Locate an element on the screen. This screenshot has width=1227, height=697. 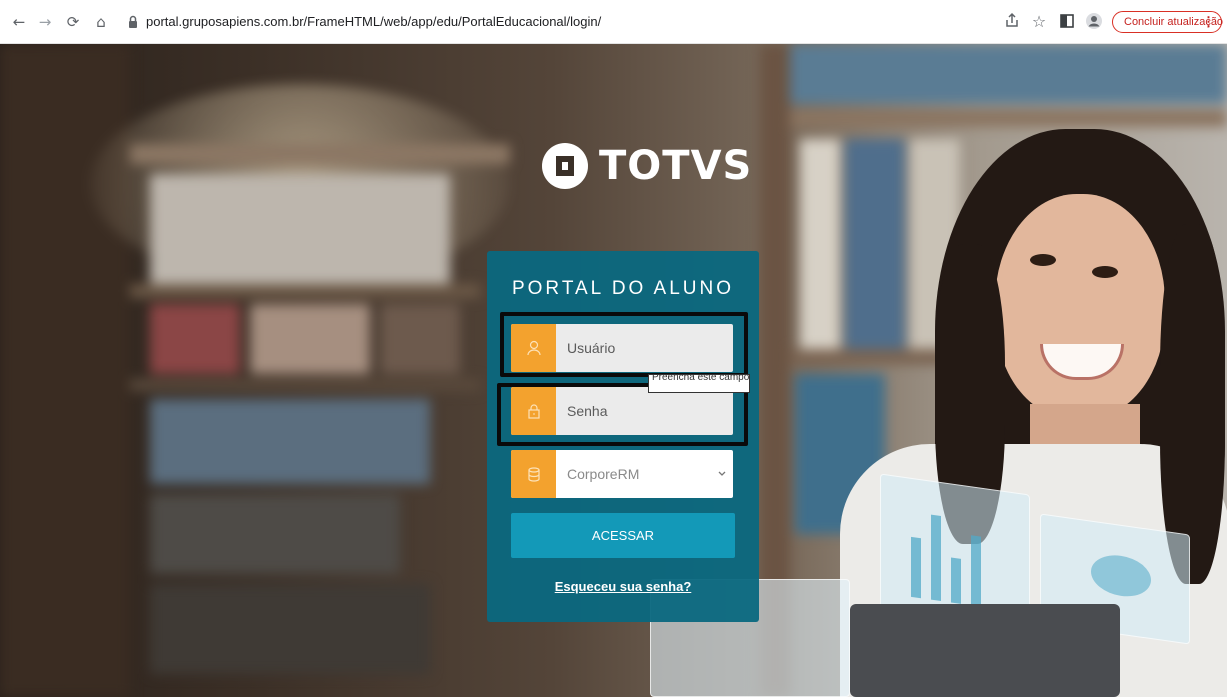
forward-arrow-icon: → is located at coordinates (45, 22).